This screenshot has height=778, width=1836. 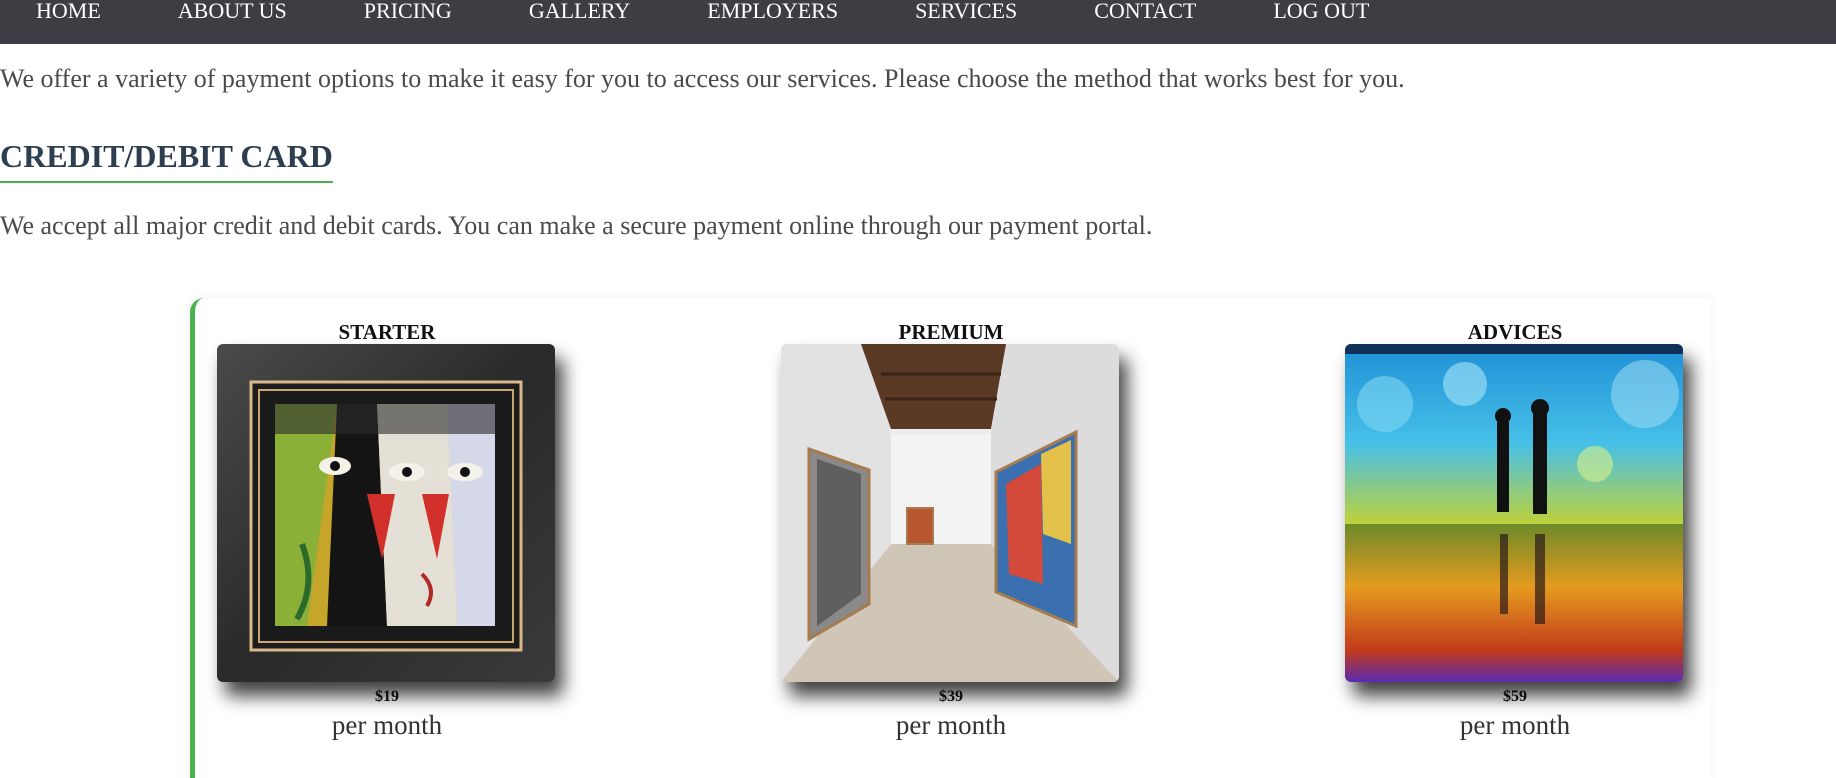 What do you see at coordinates (579, 11) in the screenshot?
I see `nav-gallery: GALLERY` at bounding box center [579, 11].